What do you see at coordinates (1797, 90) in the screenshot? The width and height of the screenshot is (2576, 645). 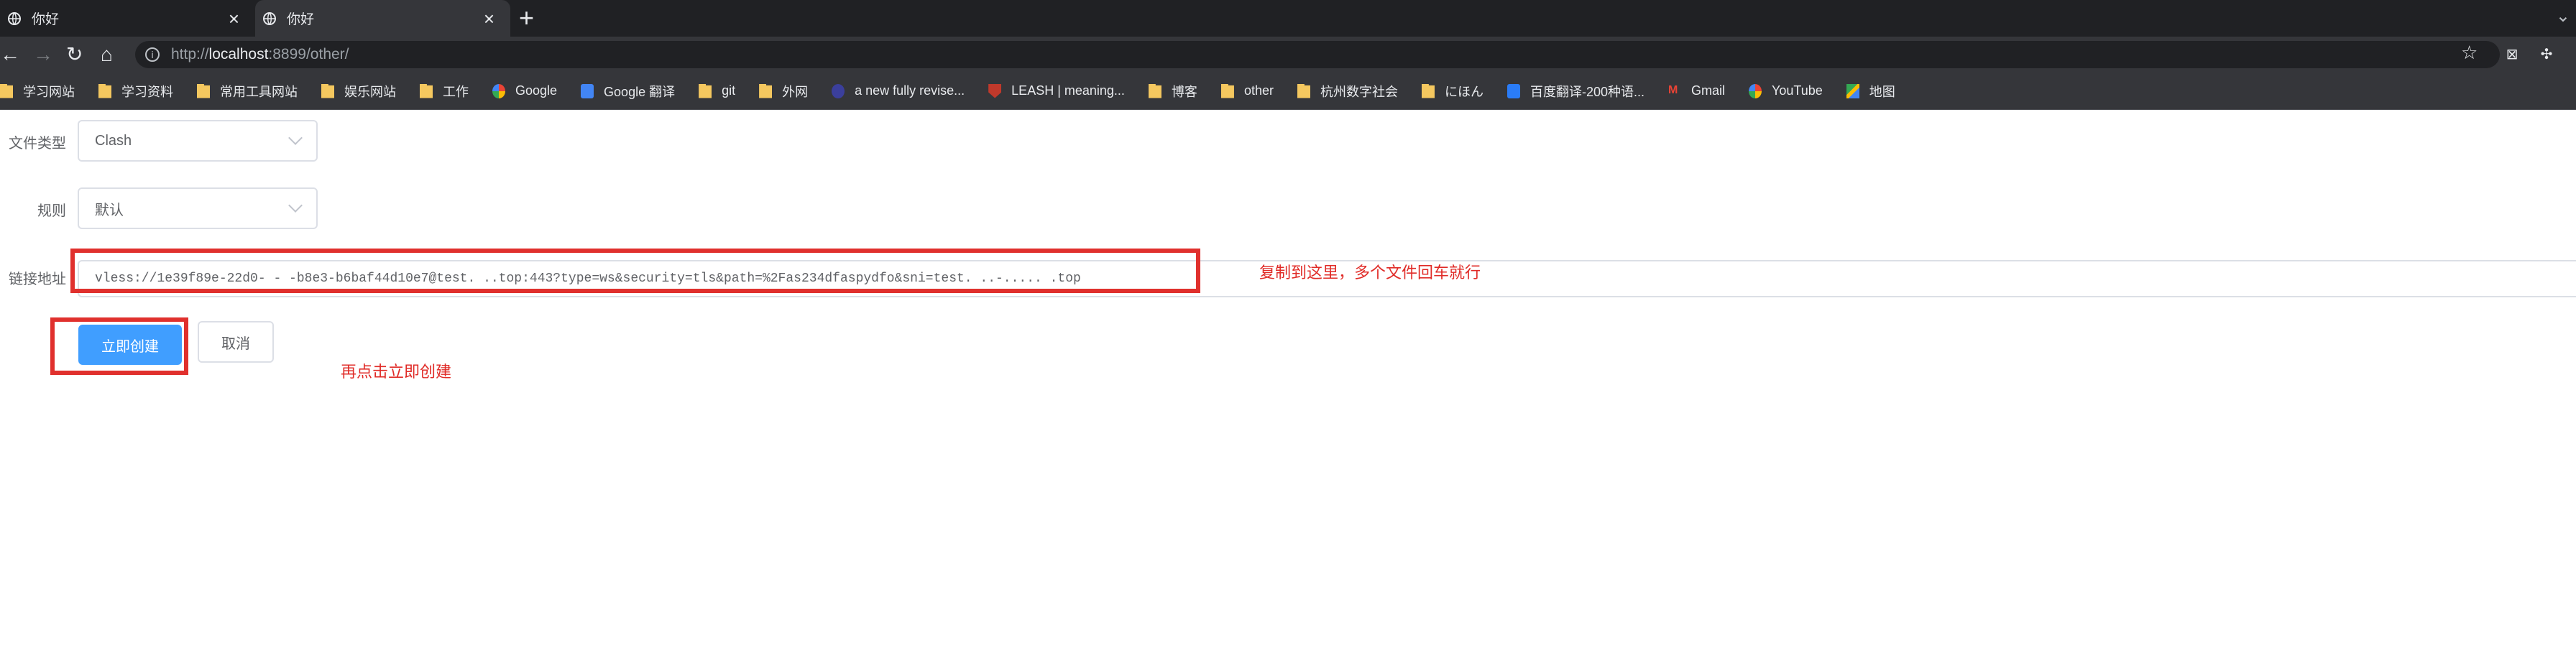 I see `bookmark-label: YouTube` at bounding box center [1797, 90].